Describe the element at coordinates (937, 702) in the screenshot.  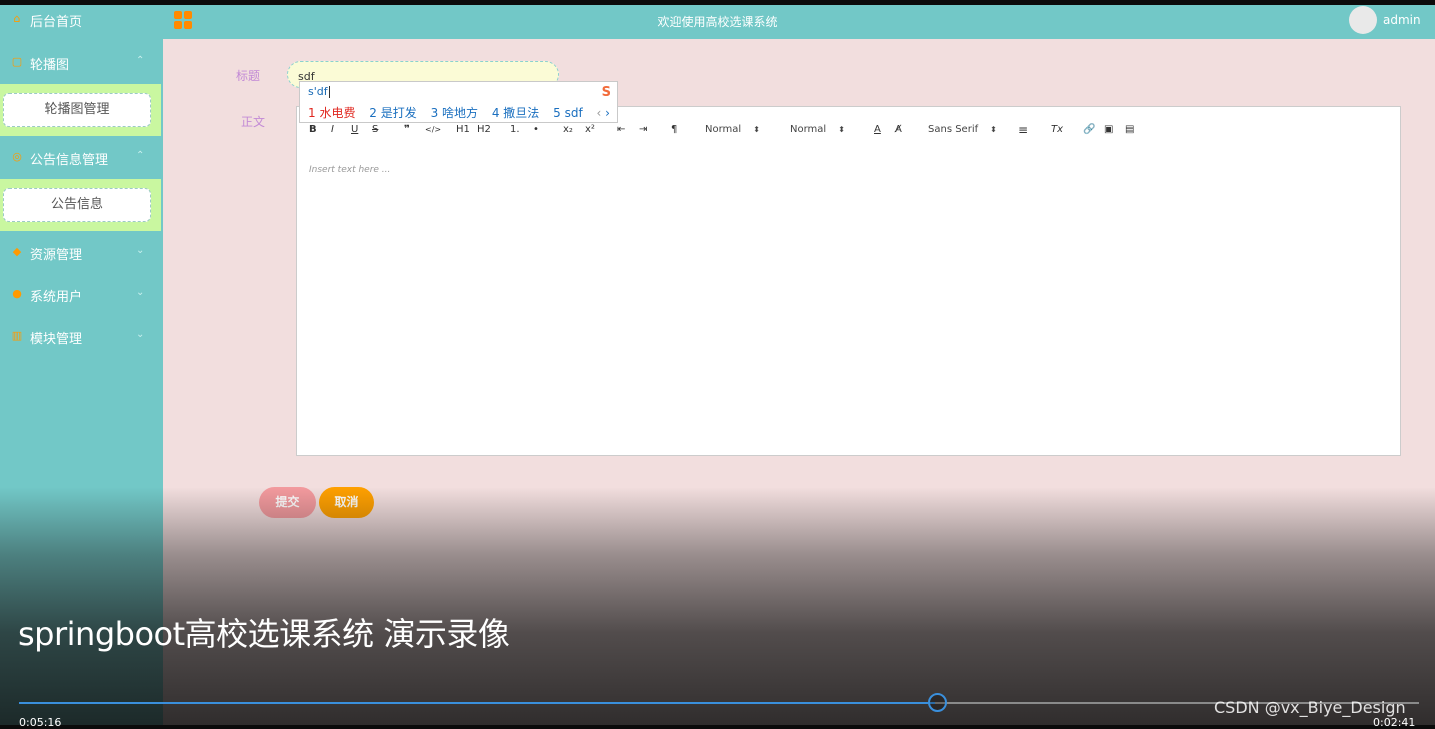
I see `progress-knob` at that location.